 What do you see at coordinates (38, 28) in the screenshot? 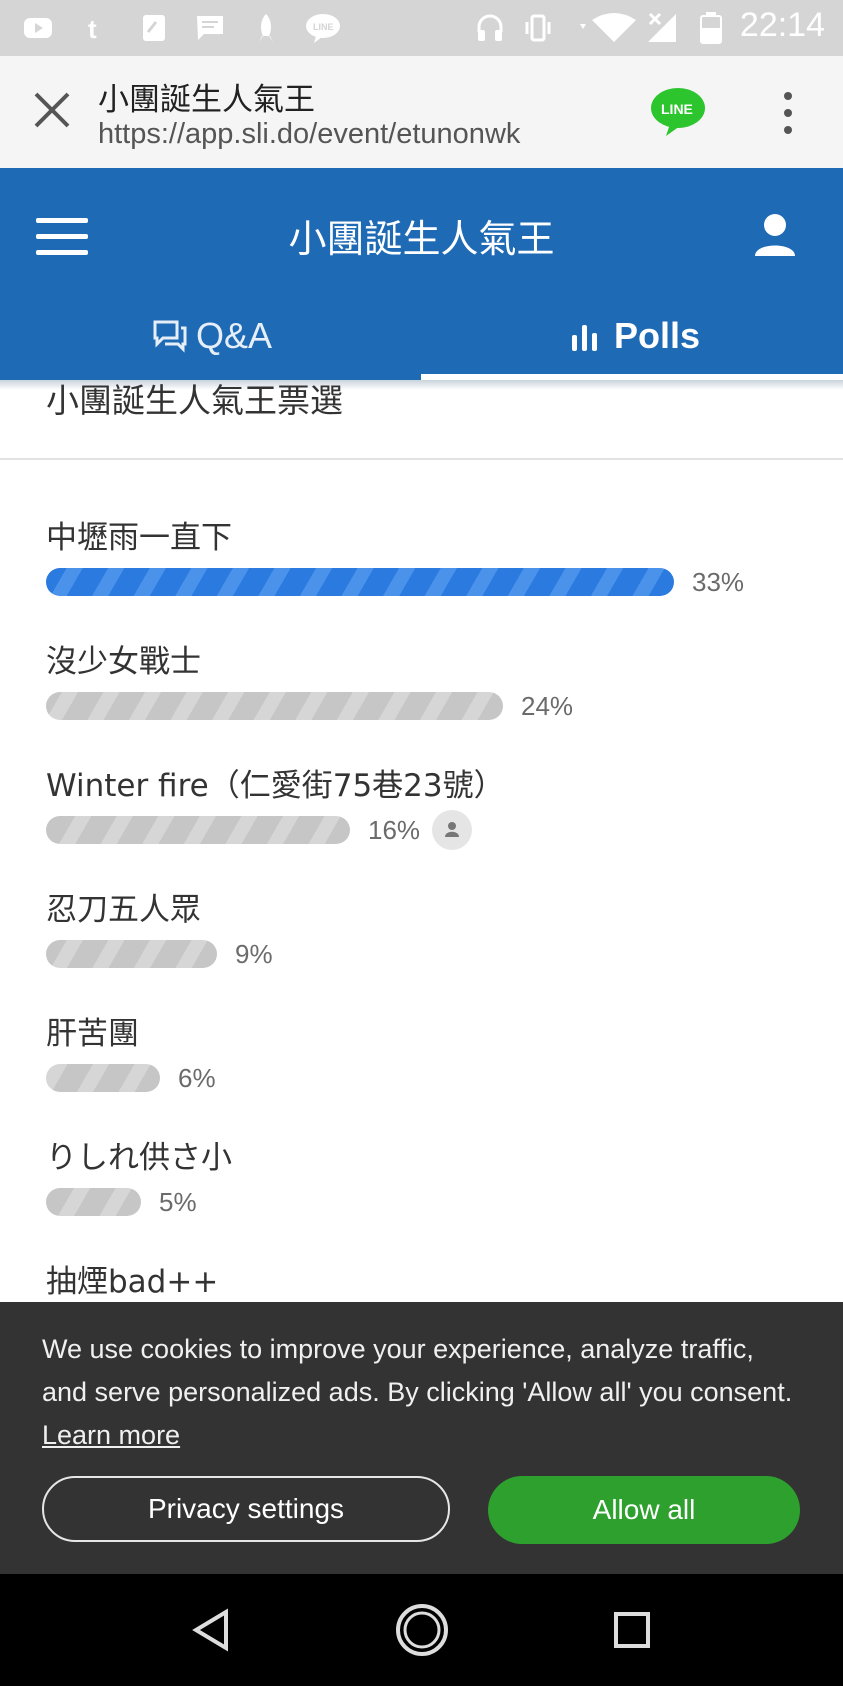
I see `youtube-icon` at bounding box center [38, 28].